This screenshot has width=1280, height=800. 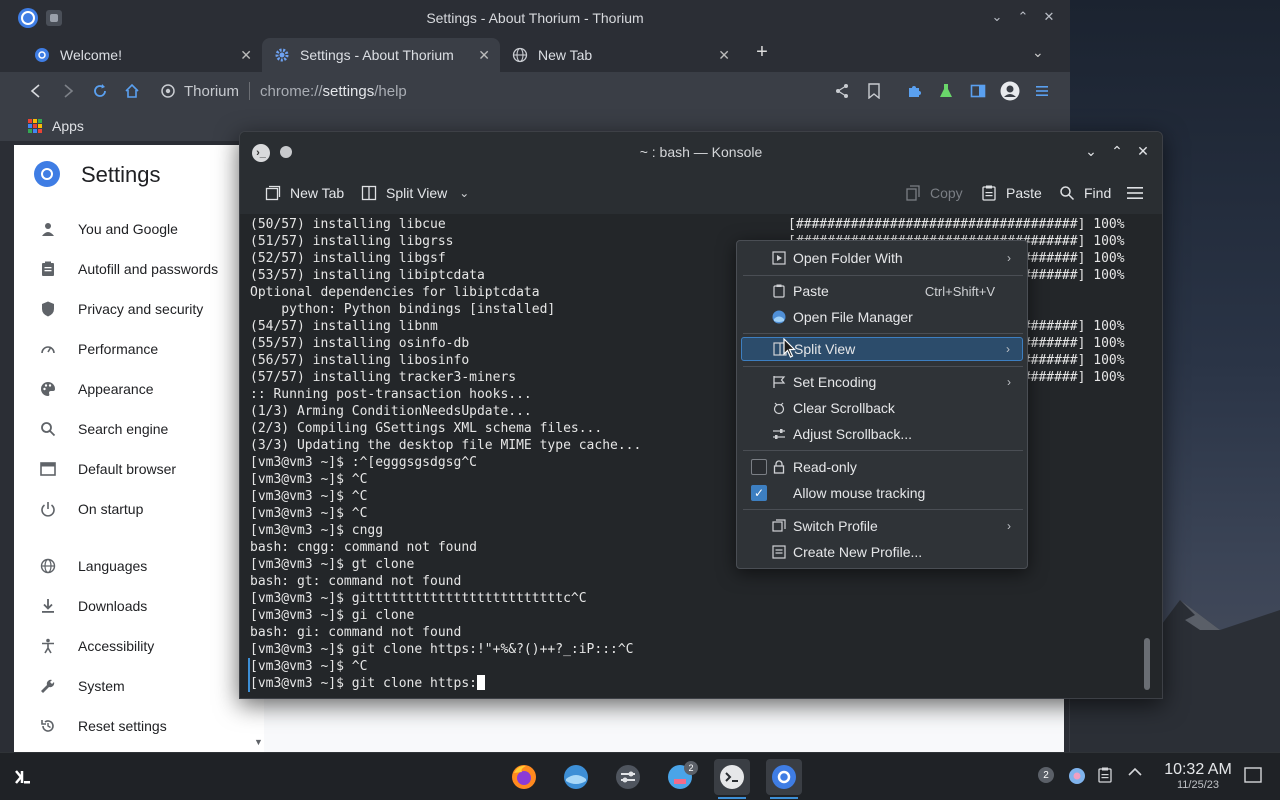 I want to click on tab-settings-about: Settings - About Thorium ✕, so click(x=381, y=55).